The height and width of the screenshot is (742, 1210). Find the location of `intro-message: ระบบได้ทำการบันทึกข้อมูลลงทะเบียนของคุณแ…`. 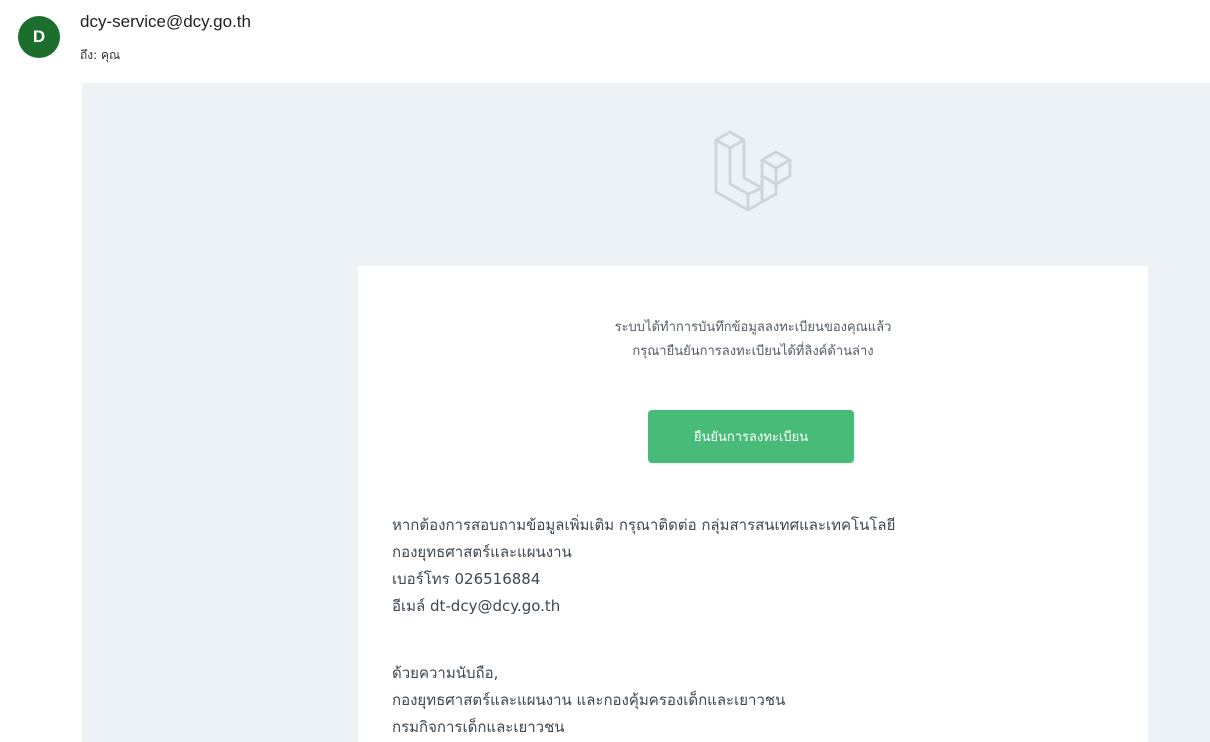

intro-message: ระบบได้ทำการบันทึกข้อมูลลงทะเบียนของคุณแ… is located at coordinates (753, 340).